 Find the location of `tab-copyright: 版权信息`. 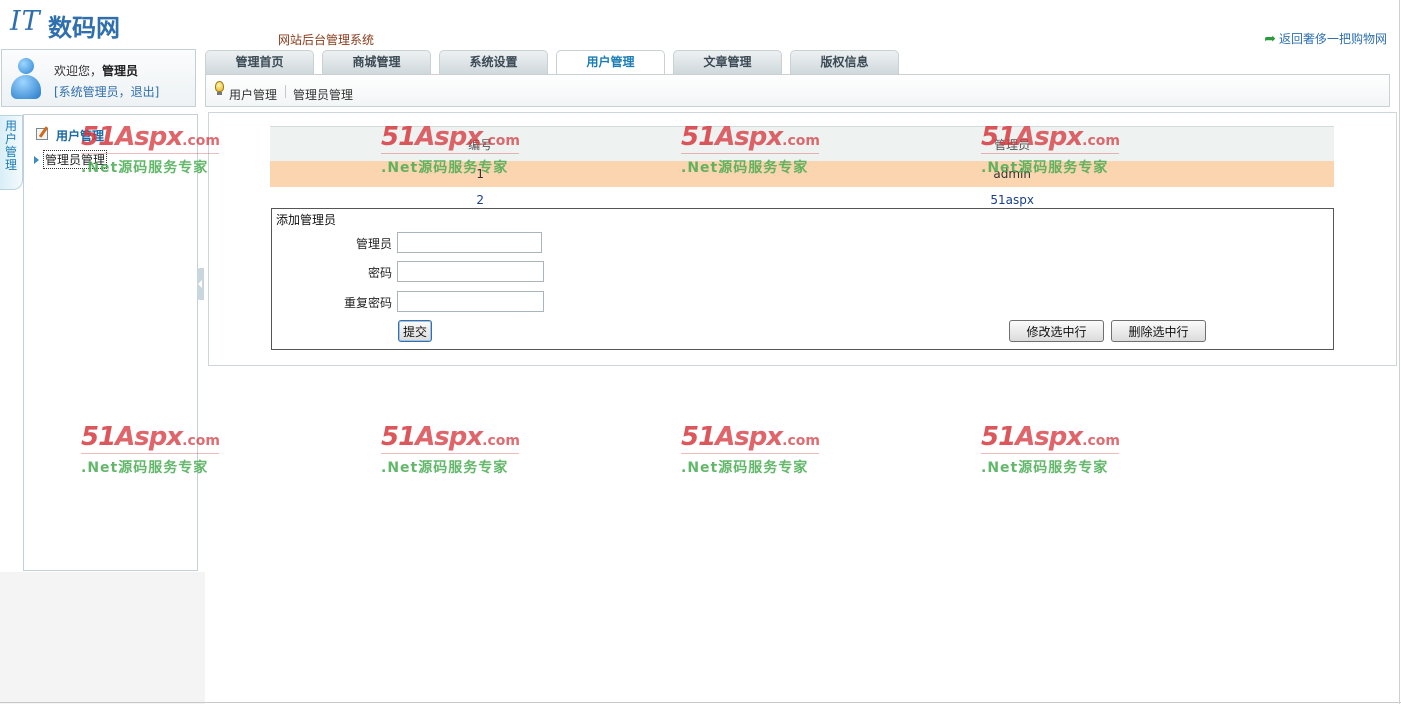

tab-copyright: 版权信息 is located at coordinates (844, 62).